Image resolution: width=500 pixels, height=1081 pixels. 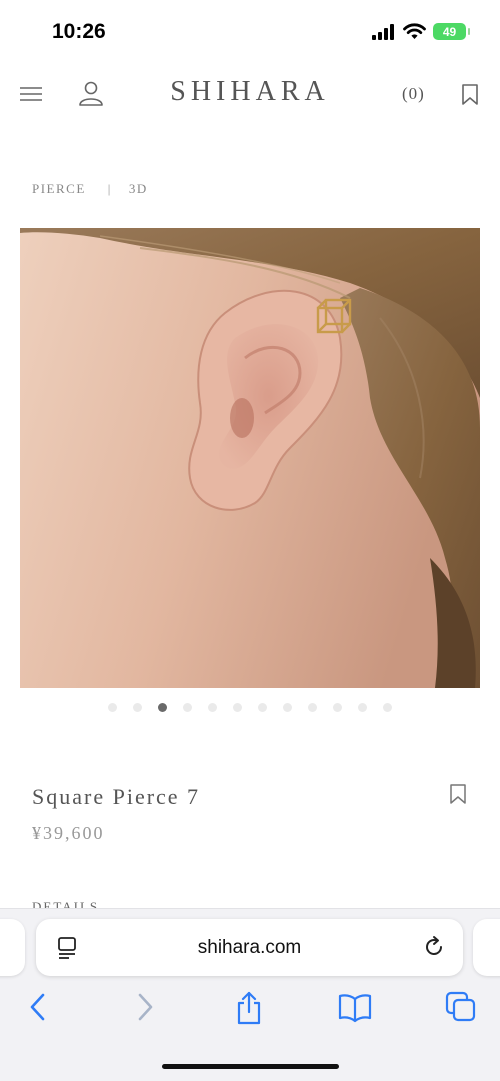 What do you see at coordinates (434, 947) in the screenshot?
I see `reload-icon` at bounding box center [434, 947].